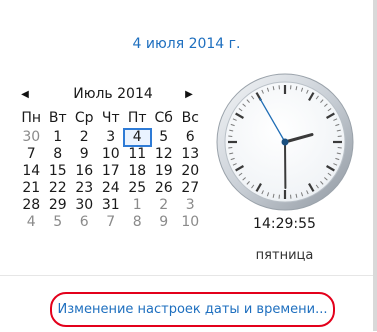 The height and width of the screenshot is (332, 377). What do you see at coordinates (111, 171) in the screenshot?
I see `calendar-day: 17` at bounding box center [111, 171].